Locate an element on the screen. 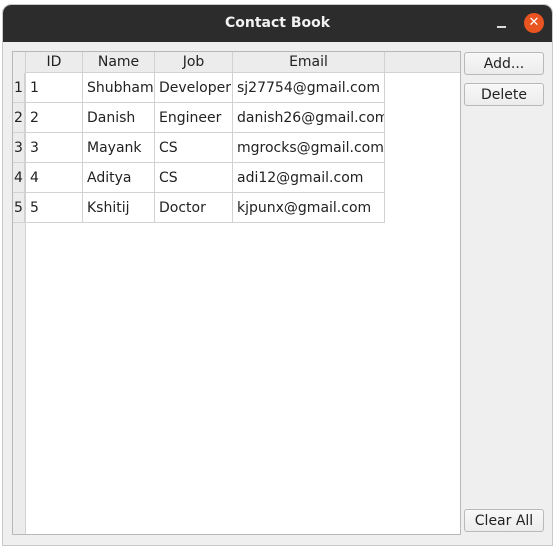 The image size is (555, 548). row-header: 5 is located at coordinates (19, 208).